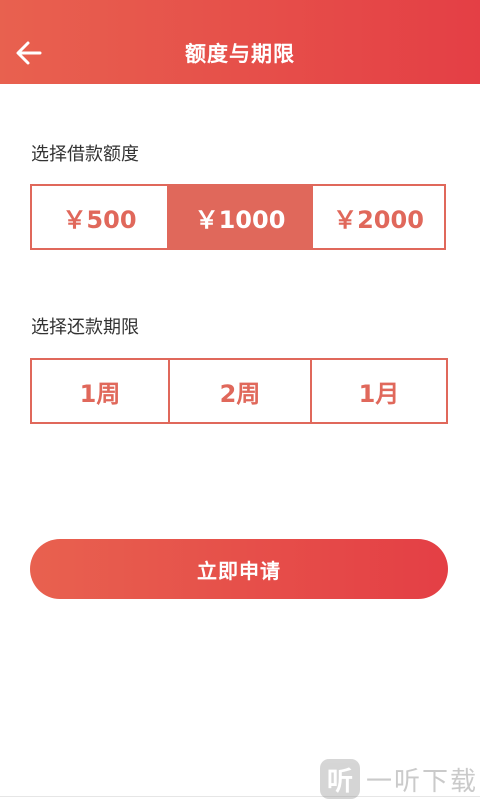 Image resolution: width=480 pixels, height=800 pixels. Describe the element at coordinates (240, 54) in the screenshot. I see `page-title: 额度与期限` at that location.